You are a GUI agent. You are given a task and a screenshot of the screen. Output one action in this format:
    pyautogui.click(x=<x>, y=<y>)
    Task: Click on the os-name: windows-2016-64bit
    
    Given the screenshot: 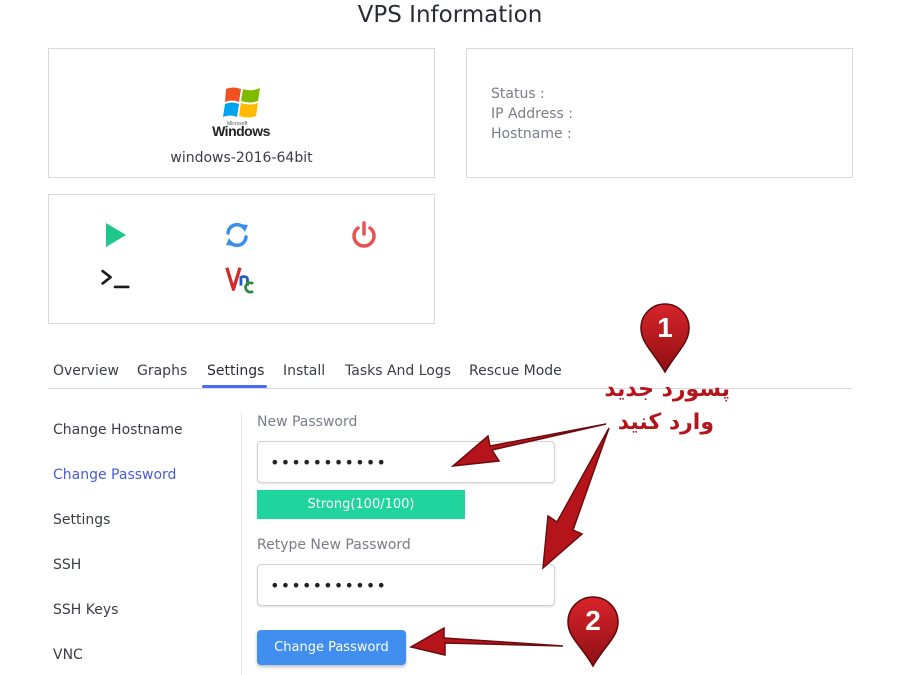 What is the action you would take?
    pyautogui.click(x=241, y=158)
    